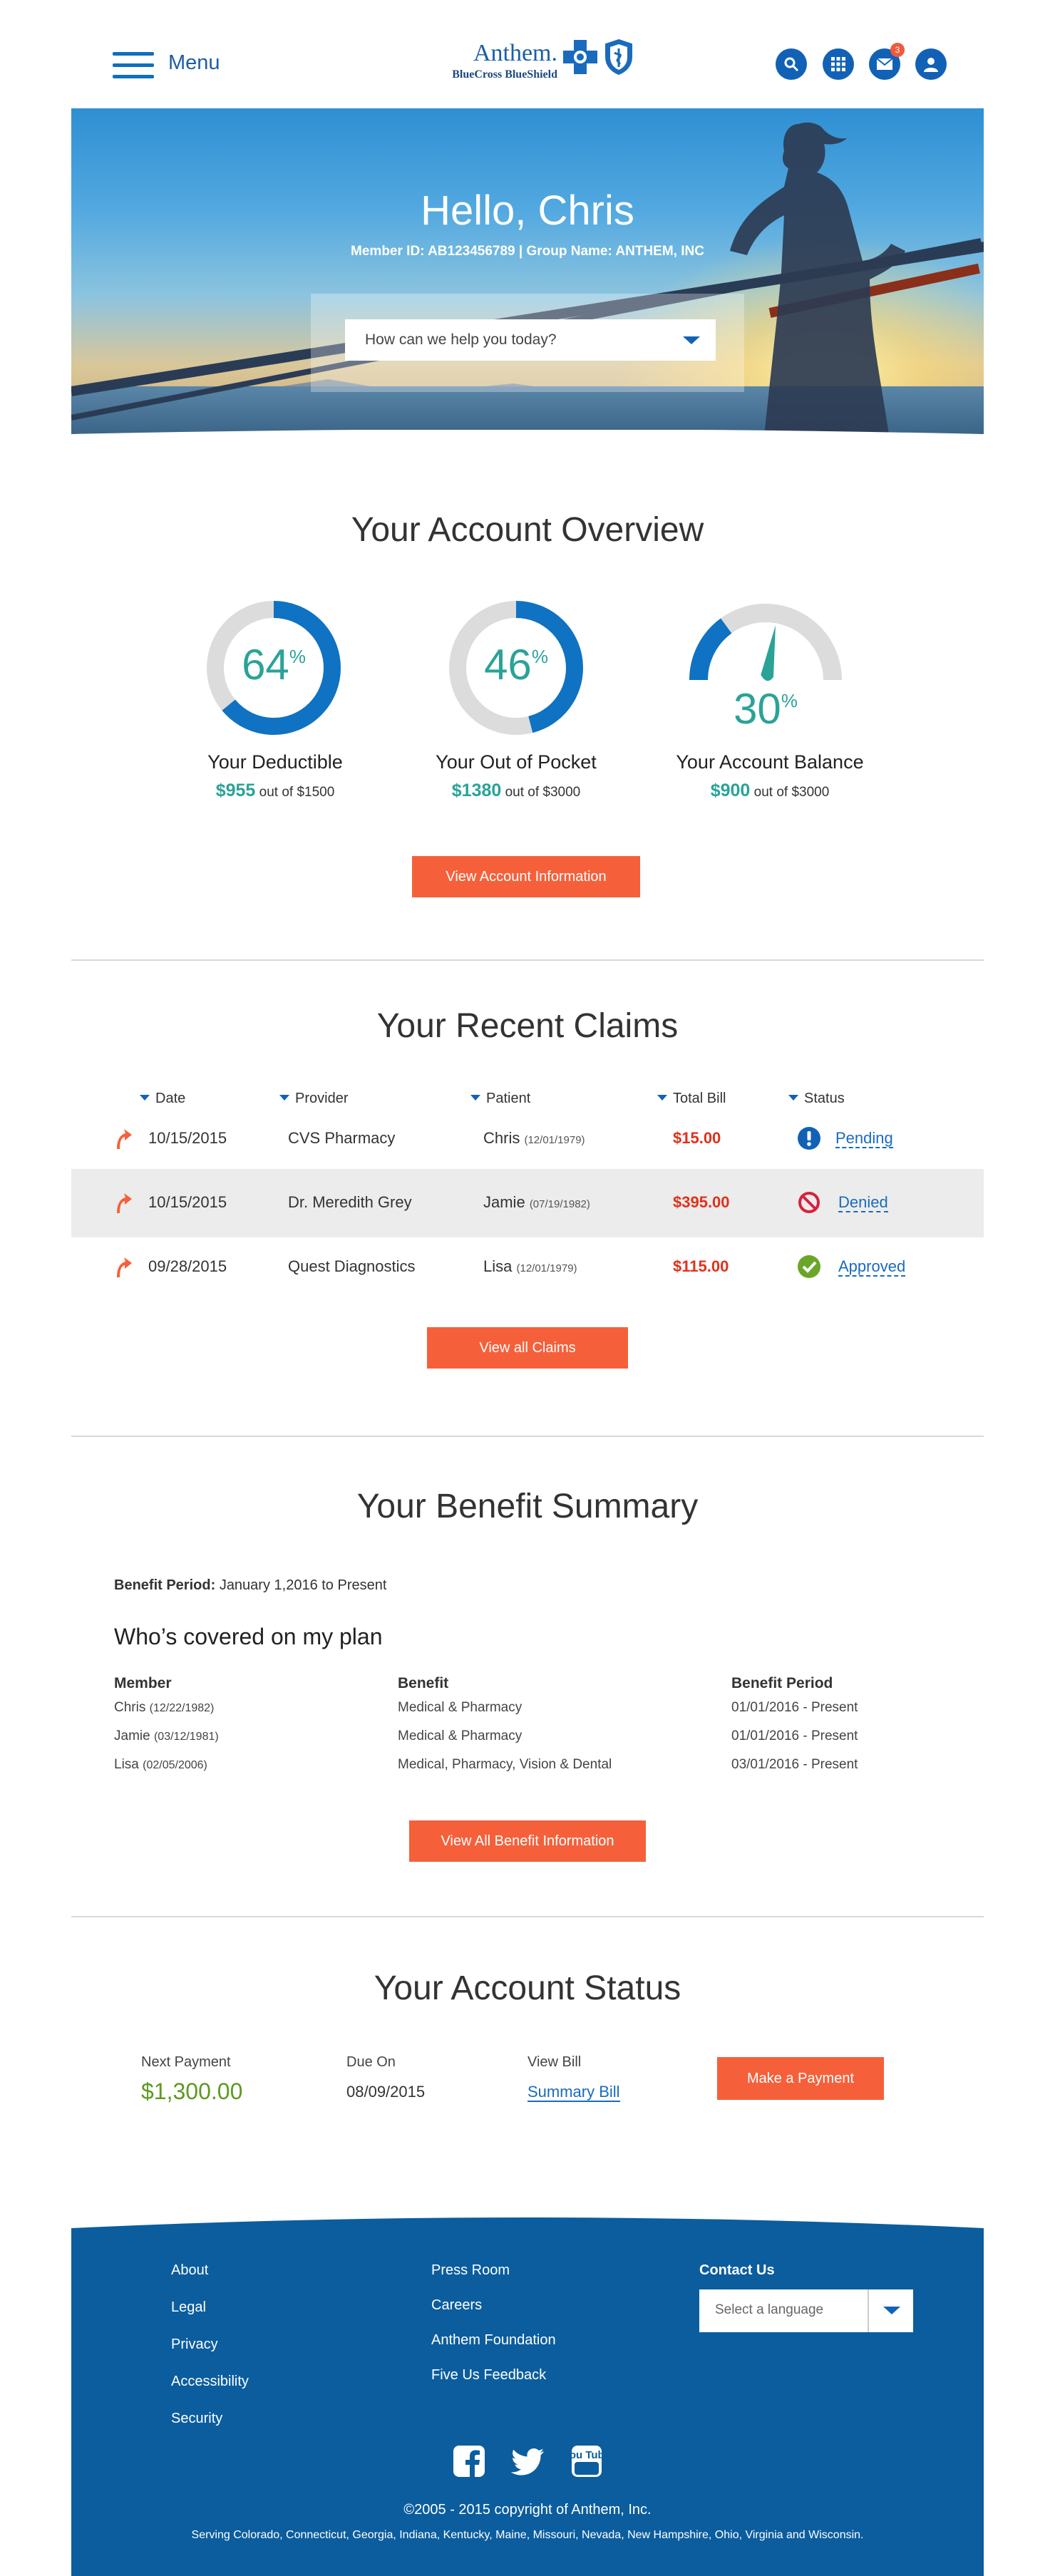 This screenshot has width=1055, height=2576. I want to click on status-title: Your Account Status, so click(527, 1988).